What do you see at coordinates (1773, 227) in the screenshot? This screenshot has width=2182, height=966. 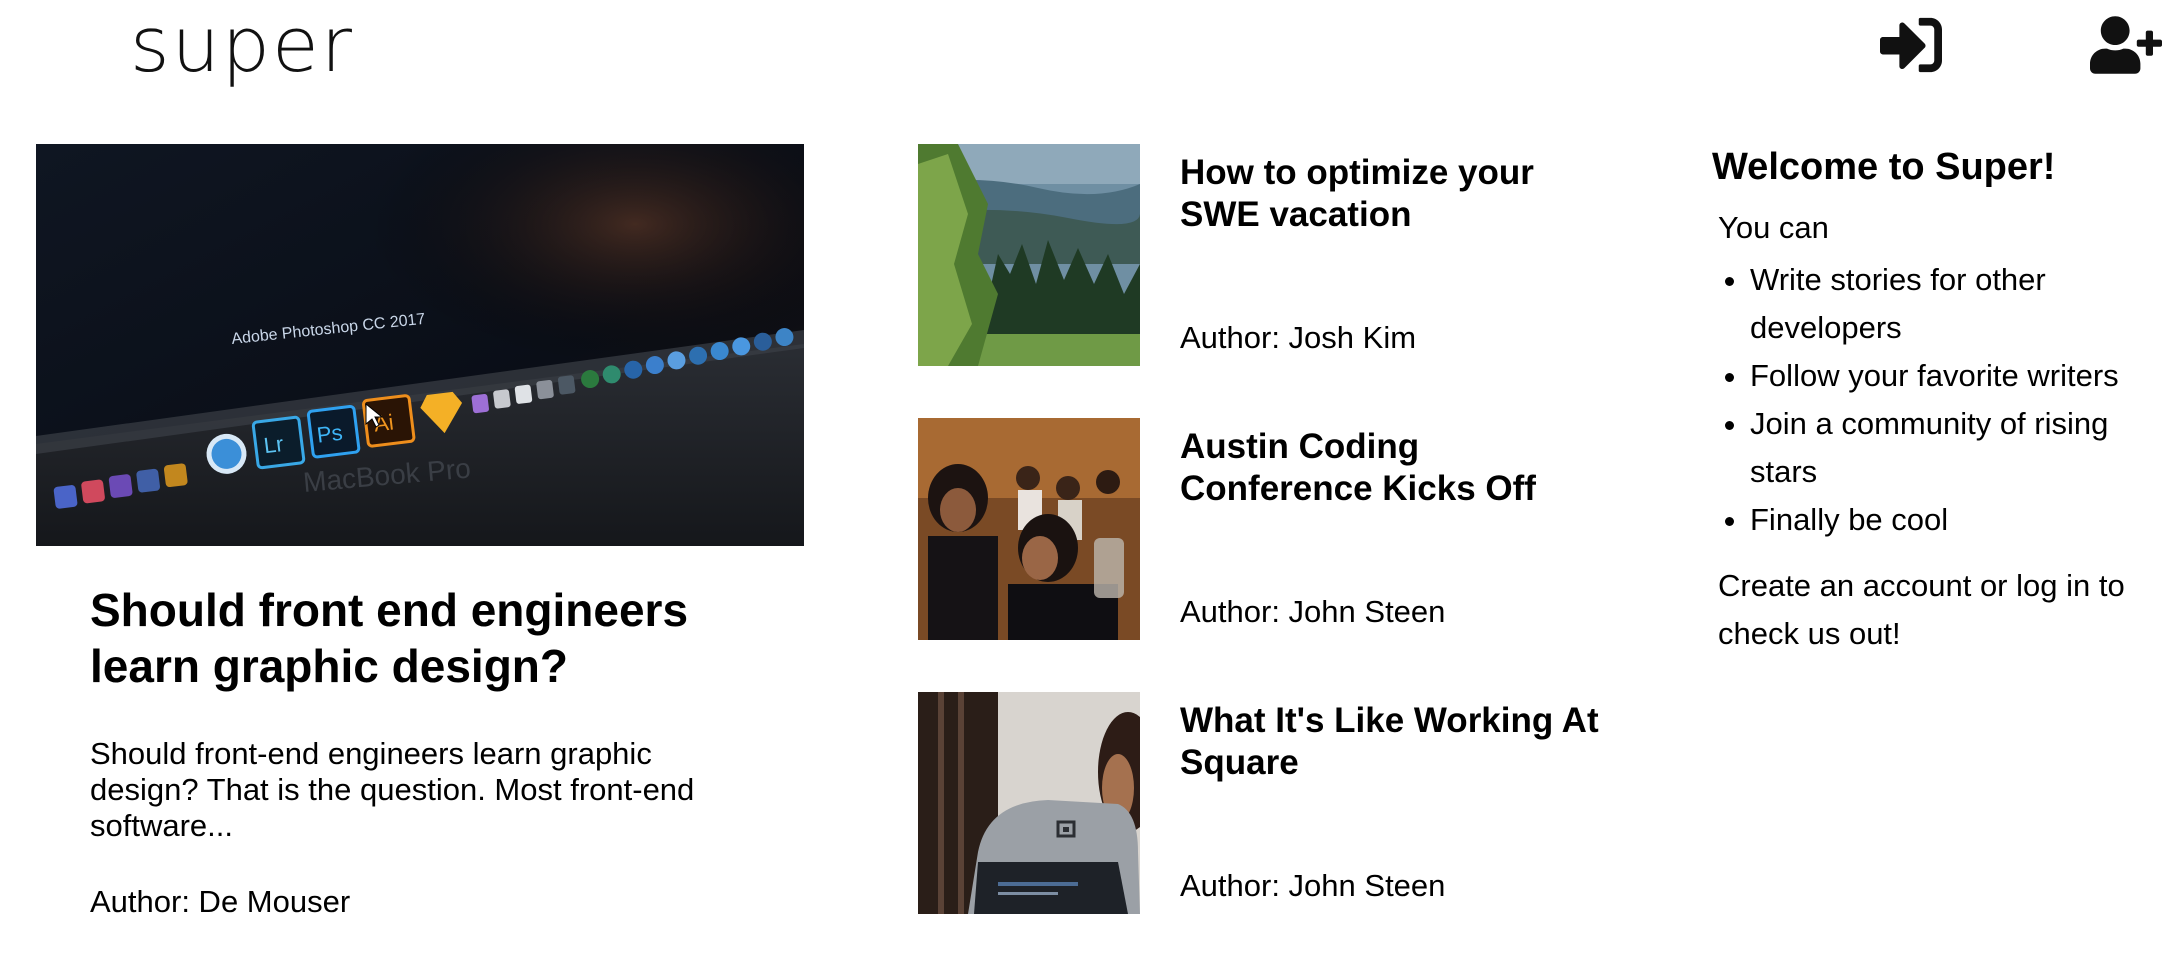 I see `welcome-lead: You can` at bounding box center [1773, 227].